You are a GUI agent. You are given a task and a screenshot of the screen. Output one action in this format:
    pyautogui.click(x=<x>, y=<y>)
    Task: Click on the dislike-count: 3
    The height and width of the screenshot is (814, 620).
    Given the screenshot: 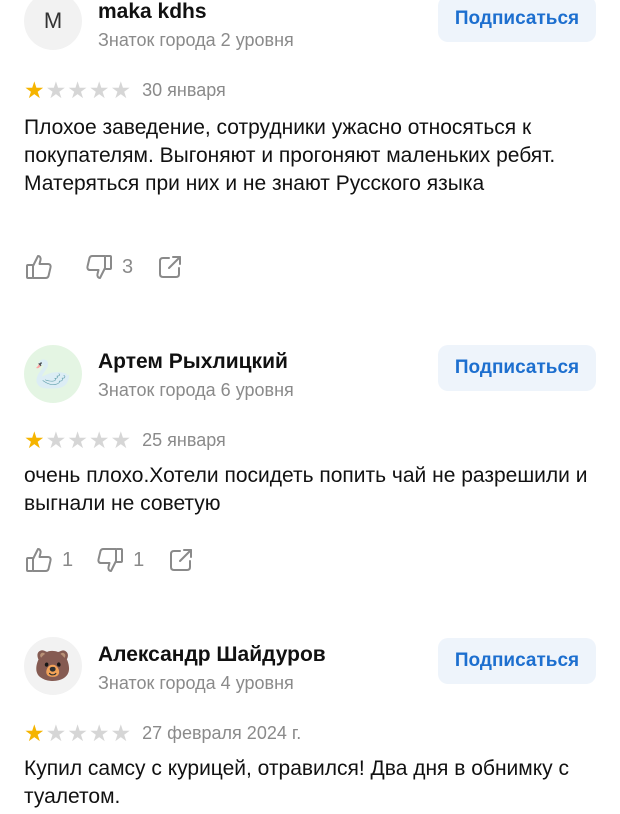 What is the action you would take?
    pyautogui.click(x=128, y=266)
    